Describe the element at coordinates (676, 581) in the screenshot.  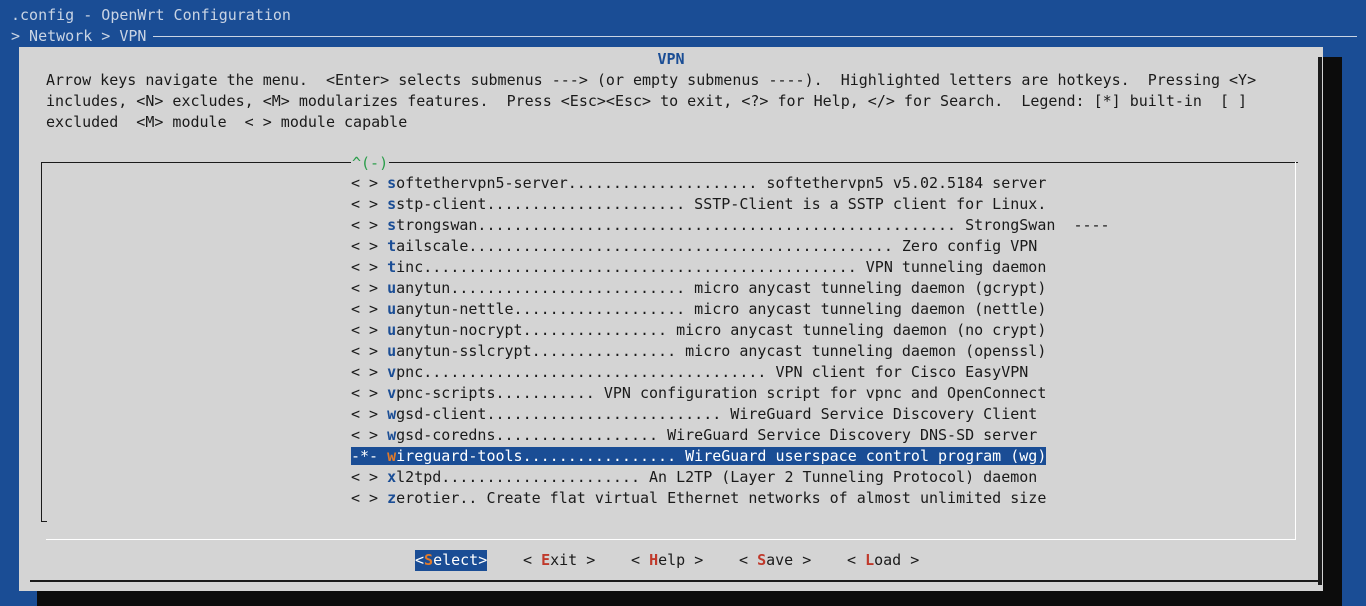
I see `dialog-bottom-border` at that location.